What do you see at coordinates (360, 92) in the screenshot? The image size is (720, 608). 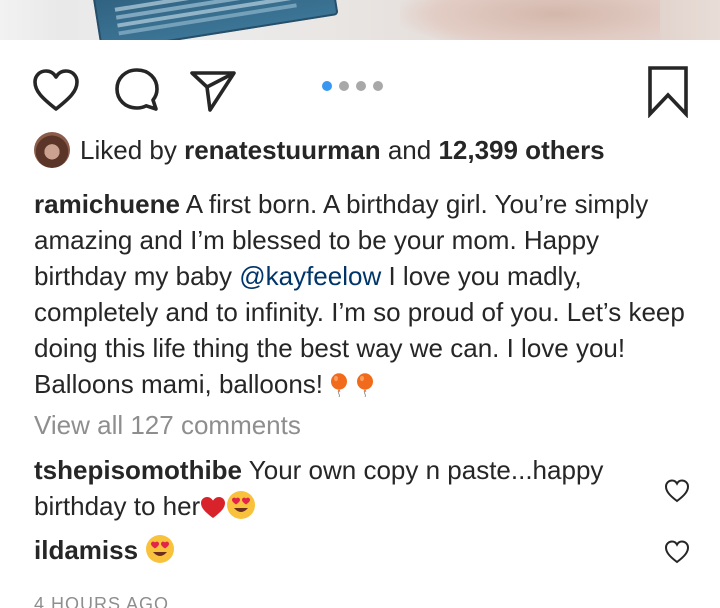 I see `post-action-bar` at bounding box center [360, 92].